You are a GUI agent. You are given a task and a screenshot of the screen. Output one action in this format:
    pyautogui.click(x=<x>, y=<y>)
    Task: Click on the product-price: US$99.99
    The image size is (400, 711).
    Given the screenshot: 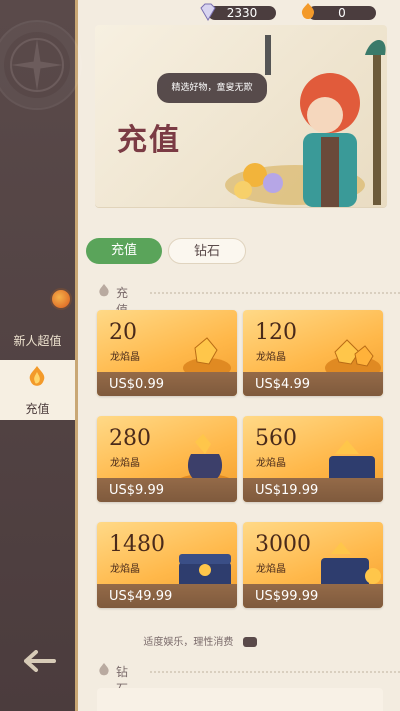 What is the action you would take?
    pyautogui.click(x=287, y=596)
    